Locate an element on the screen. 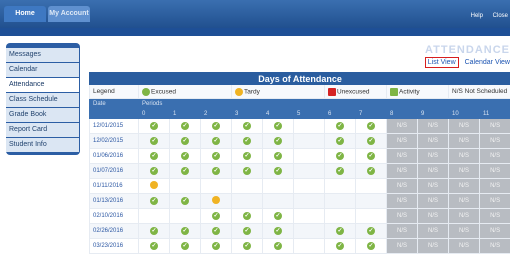 The image size is (510, 266). period-number: 5 is located at coordinates (309, 113).